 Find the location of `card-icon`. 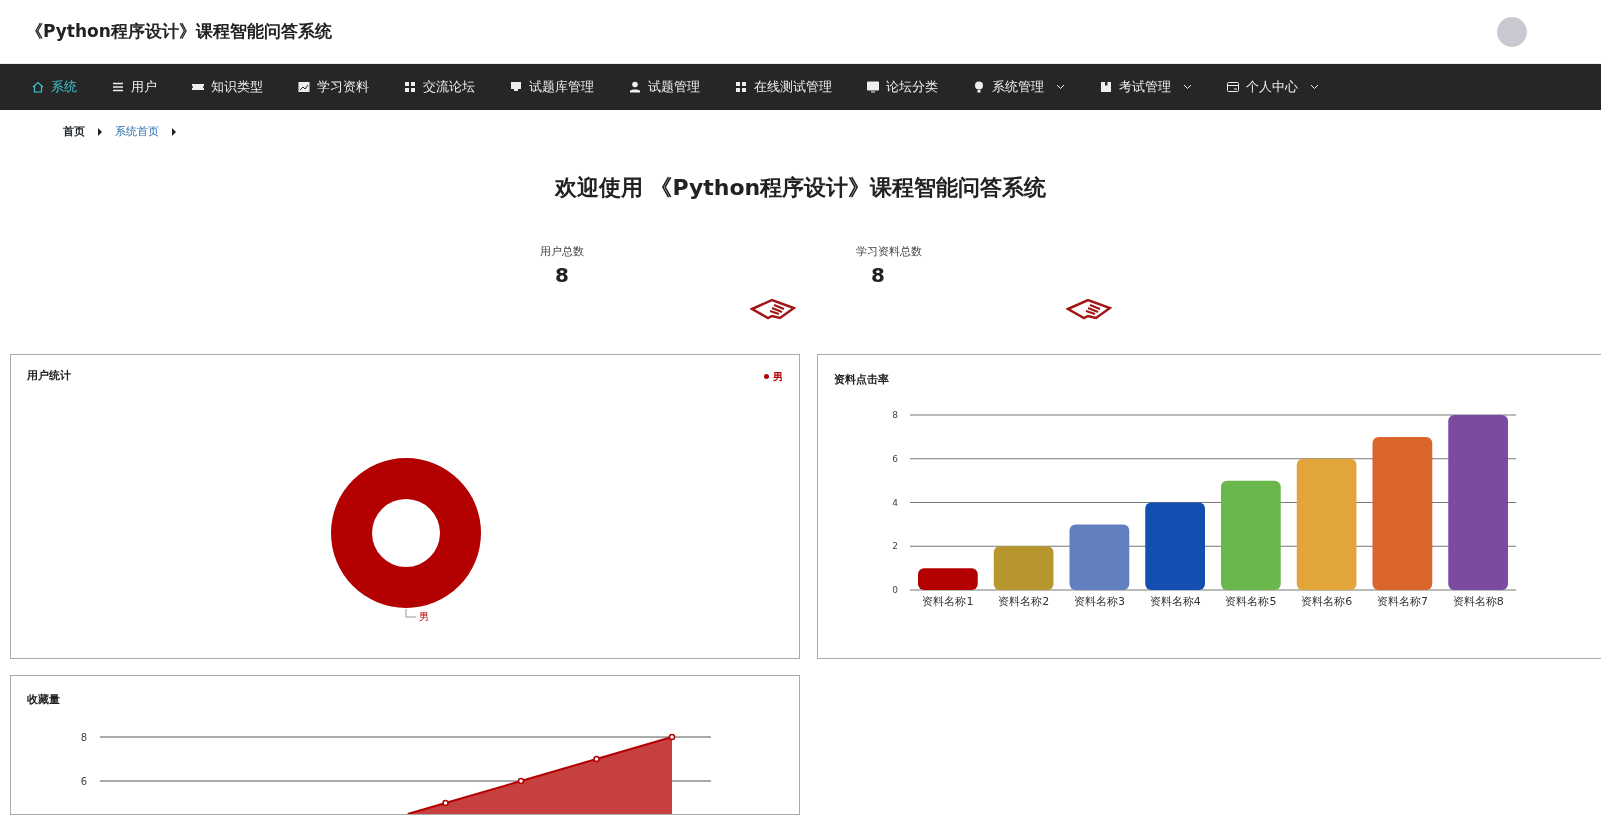

card-icon is located at coordinates (1233, 87).